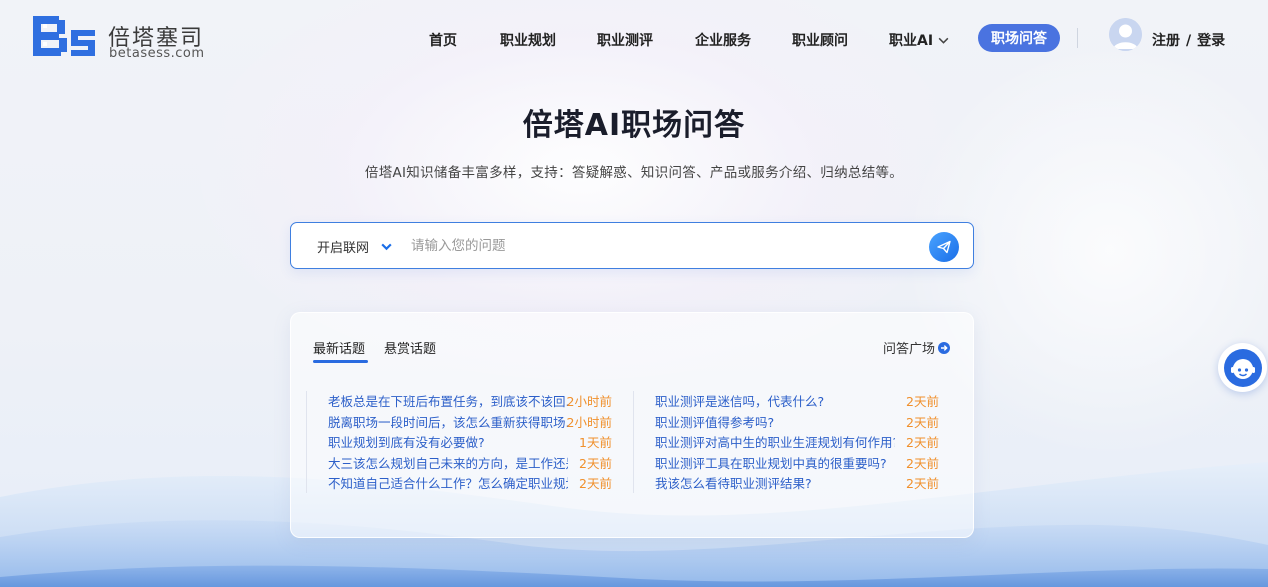 The width and height of the screenshot is (1268, 587). Describe the element at coordinates (528, 40) in the screenshot. I see `nav-item-career-planning: 职业规划` at that location.